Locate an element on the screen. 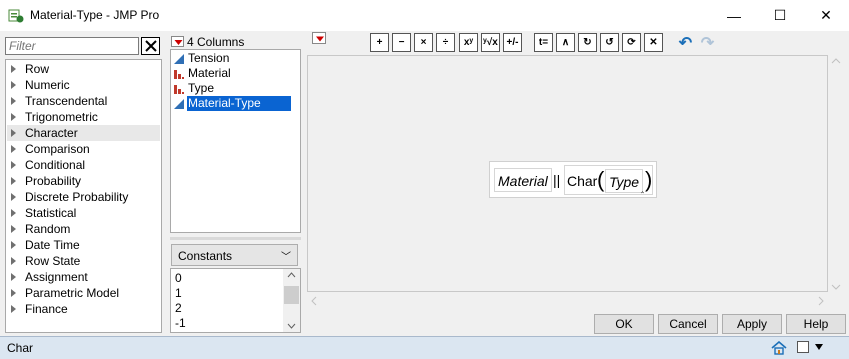 The width and height of the screenshot is (849, 359). splitter is located at coordinates (166, 184).